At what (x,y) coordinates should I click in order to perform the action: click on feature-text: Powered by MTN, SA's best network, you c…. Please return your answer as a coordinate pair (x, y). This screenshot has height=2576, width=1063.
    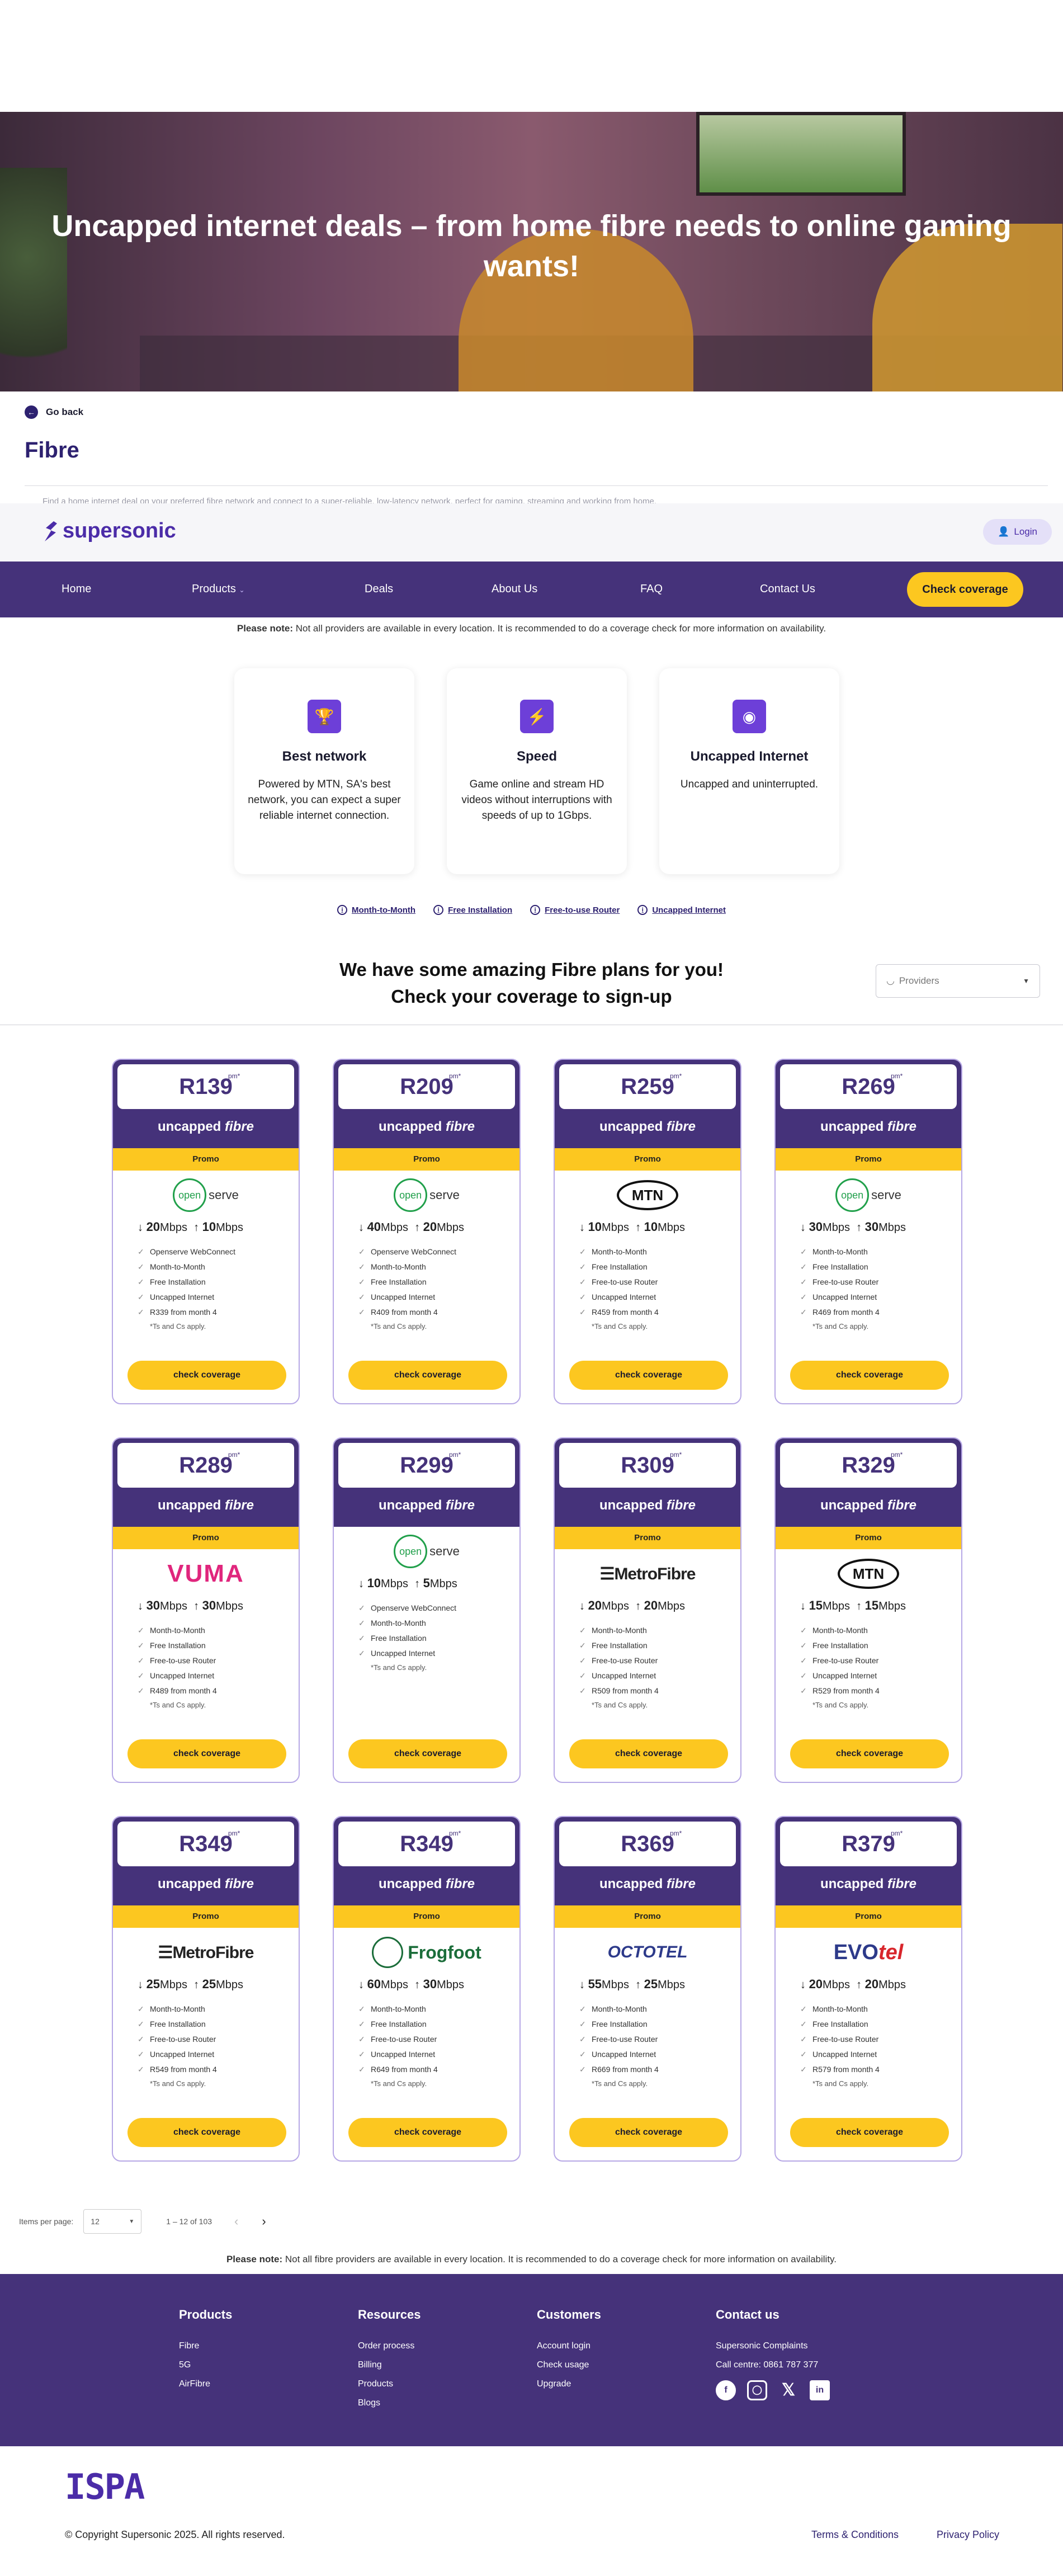
    Looking at the image, I should click on (324, 800).